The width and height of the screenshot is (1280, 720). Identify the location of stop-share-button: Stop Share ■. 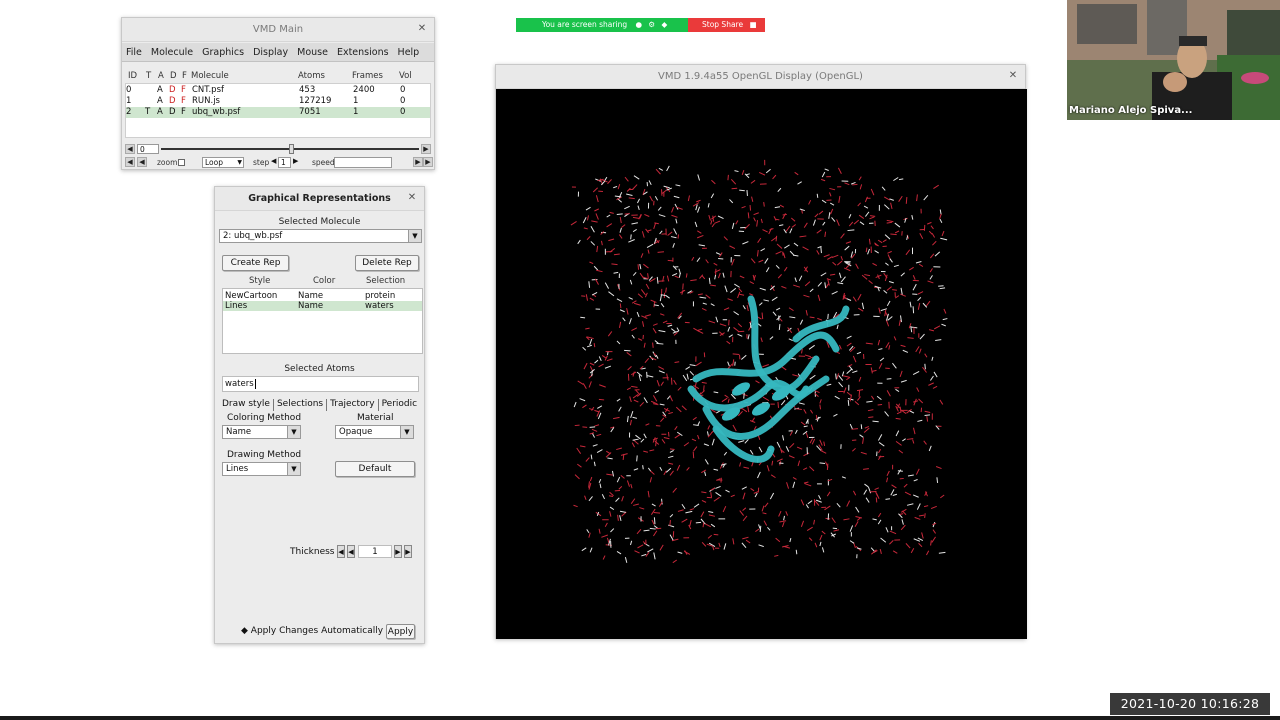
(726, 25).